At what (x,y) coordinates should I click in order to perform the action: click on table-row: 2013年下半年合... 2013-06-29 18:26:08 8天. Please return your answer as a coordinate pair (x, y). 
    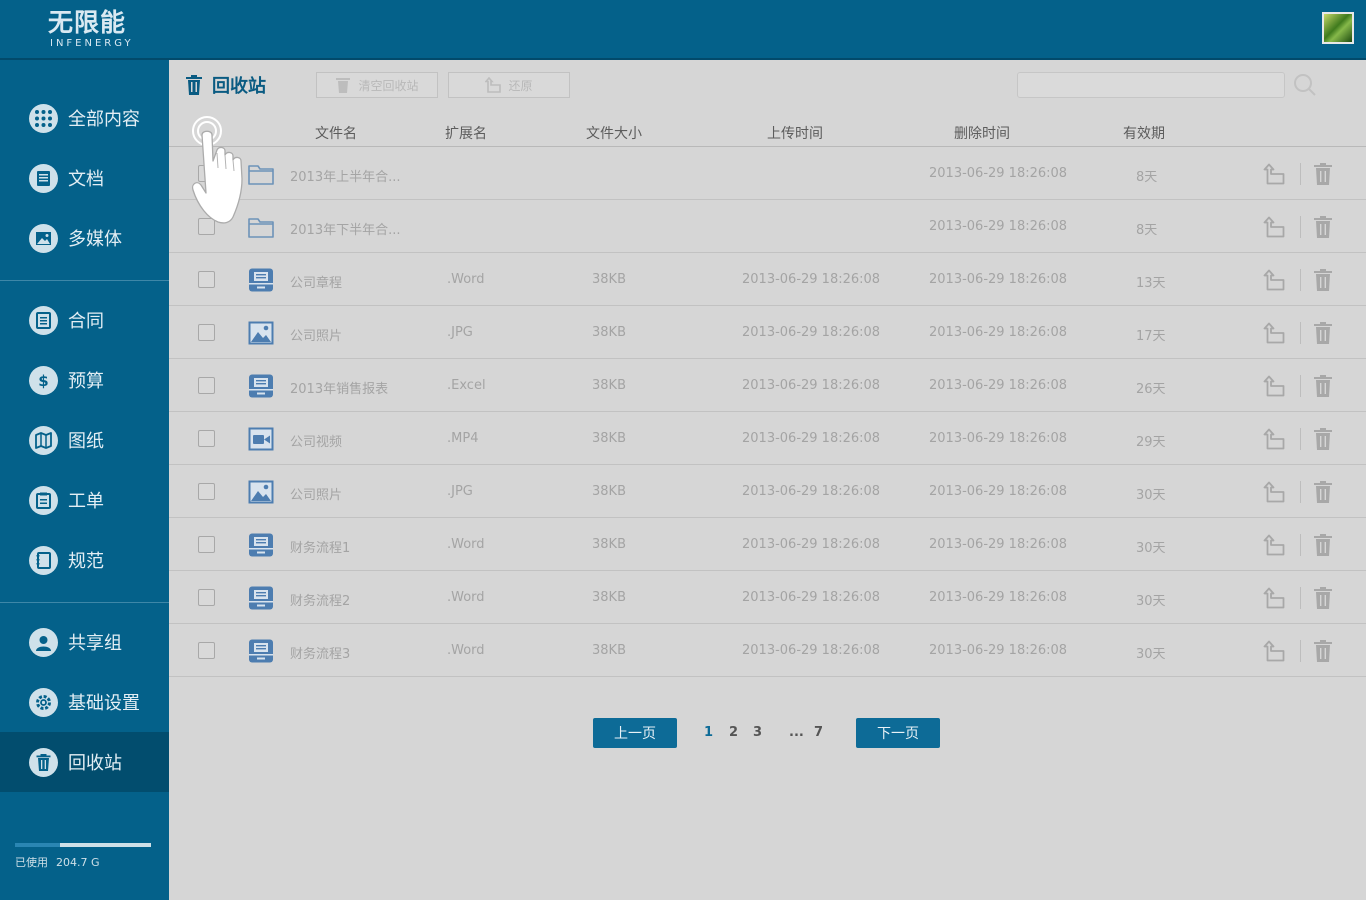
    Looking at the image, I should click on (767, 226).